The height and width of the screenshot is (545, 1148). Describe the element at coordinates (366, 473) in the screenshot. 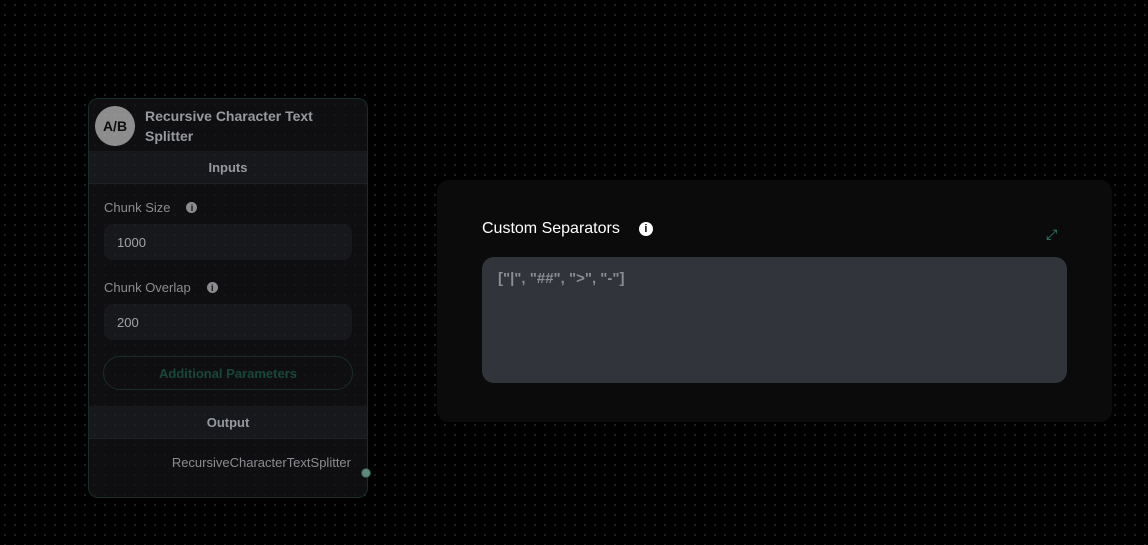

I see `output-handle` at that location.